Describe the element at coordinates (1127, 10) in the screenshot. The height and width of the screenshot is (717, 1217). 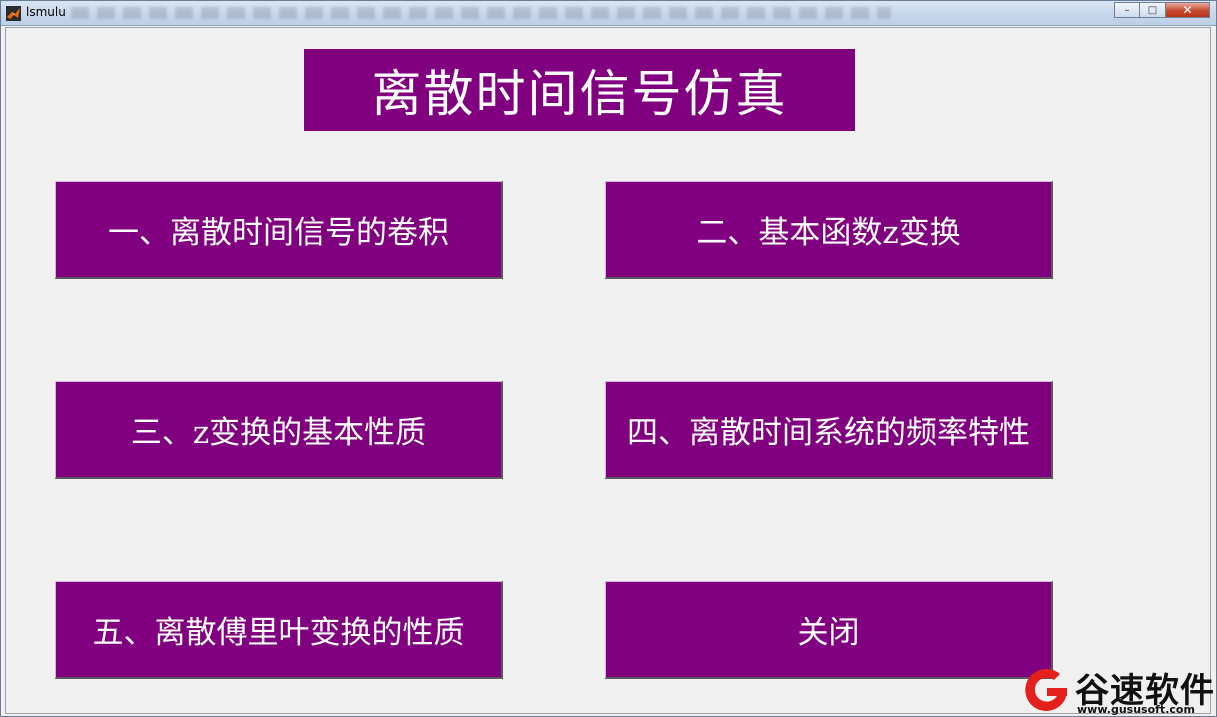
I see `minimize-button: –` at that location.